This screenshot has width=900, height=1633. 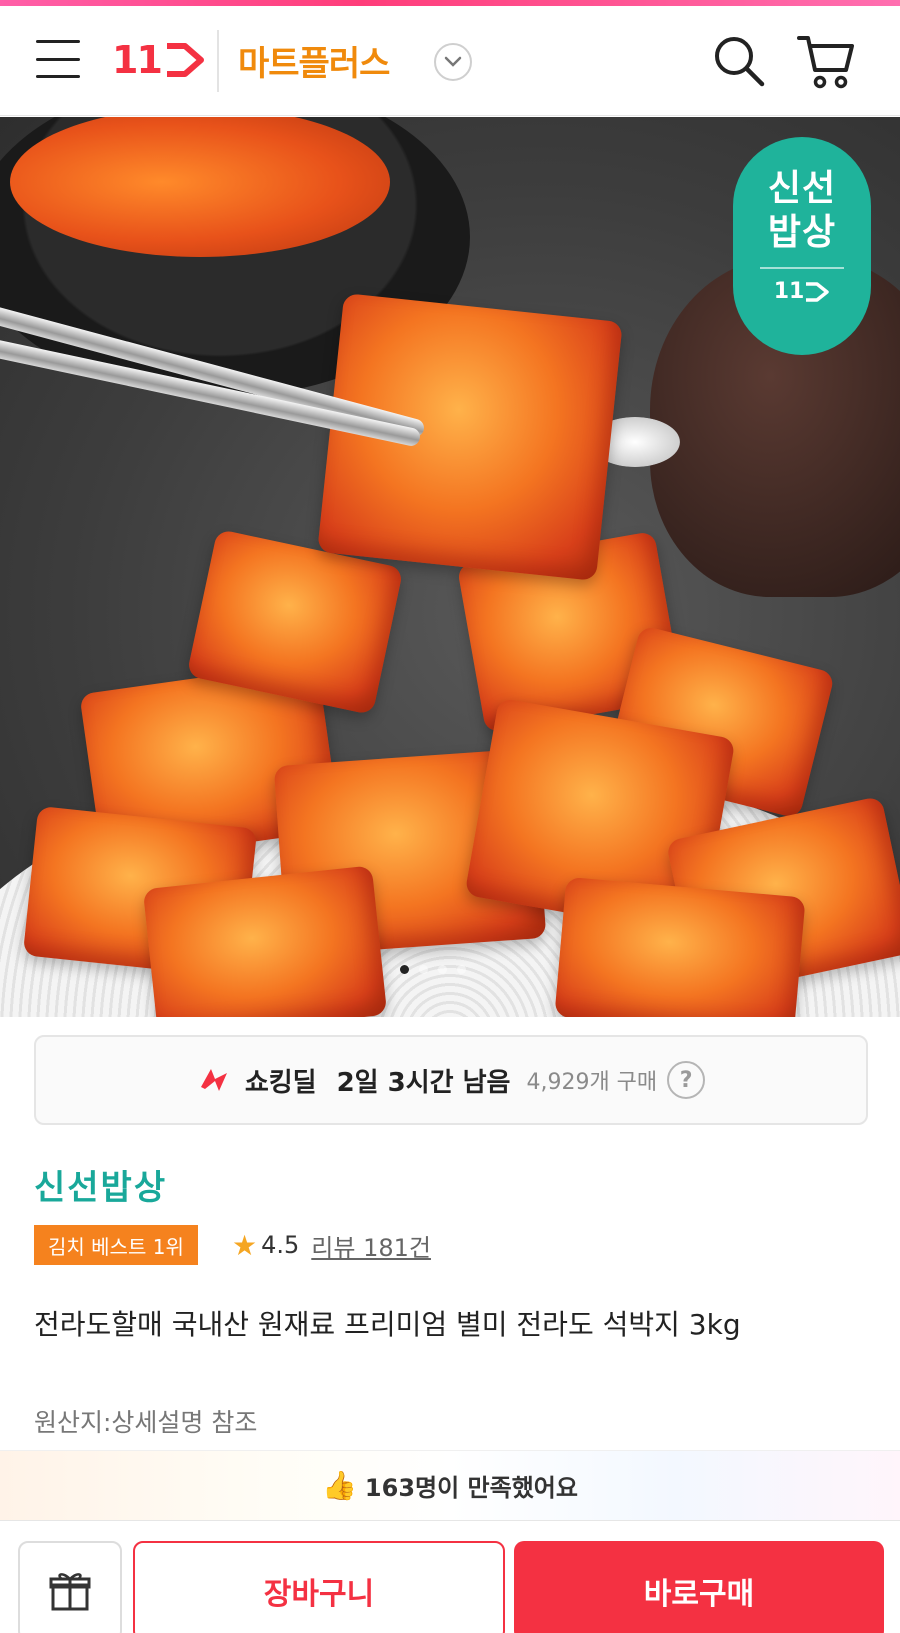 I want to click on best-rank-badge: 김치 베스트 1위, so click(x=116, y=1245).